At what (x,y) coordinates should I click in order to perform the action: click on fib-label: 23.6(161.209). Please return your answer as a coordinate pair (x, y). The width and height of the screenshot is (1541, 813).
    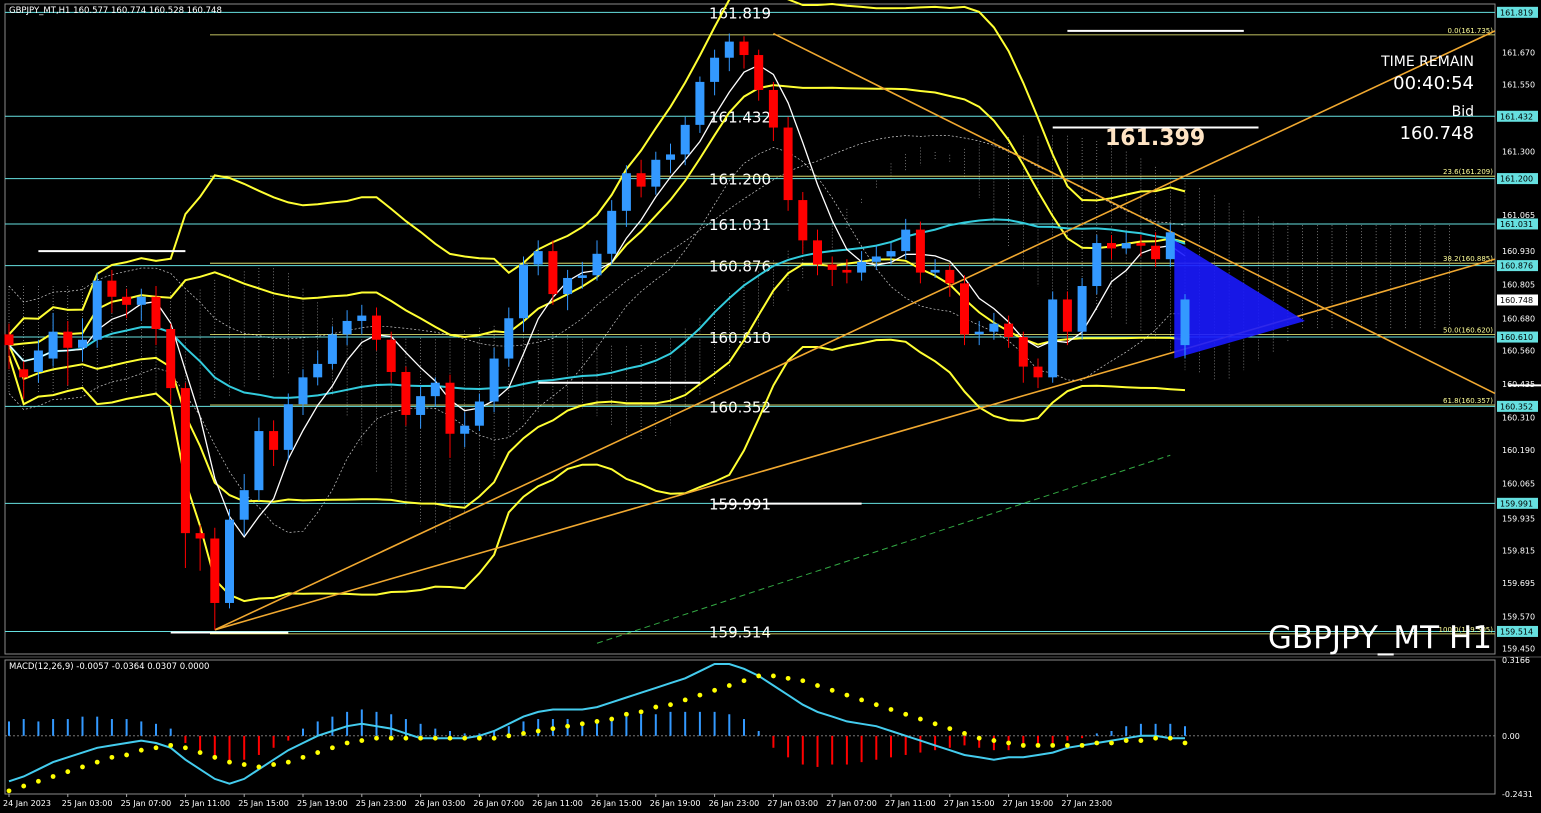
    Looking at the image, I should click on (1468, 172).